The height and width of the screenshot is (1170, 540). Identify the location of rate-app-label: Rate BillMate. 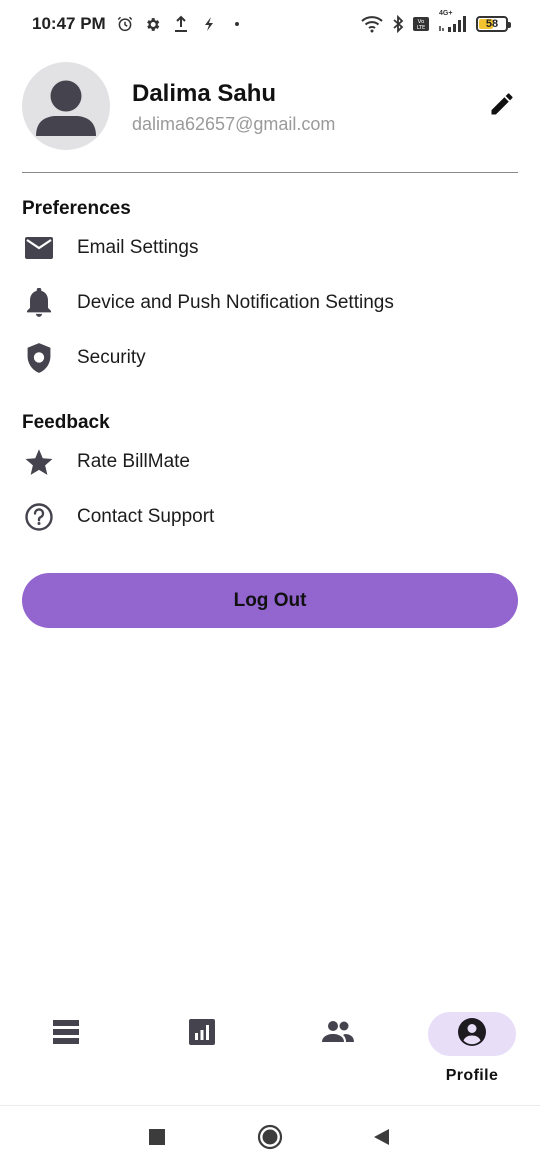
(133, 461).